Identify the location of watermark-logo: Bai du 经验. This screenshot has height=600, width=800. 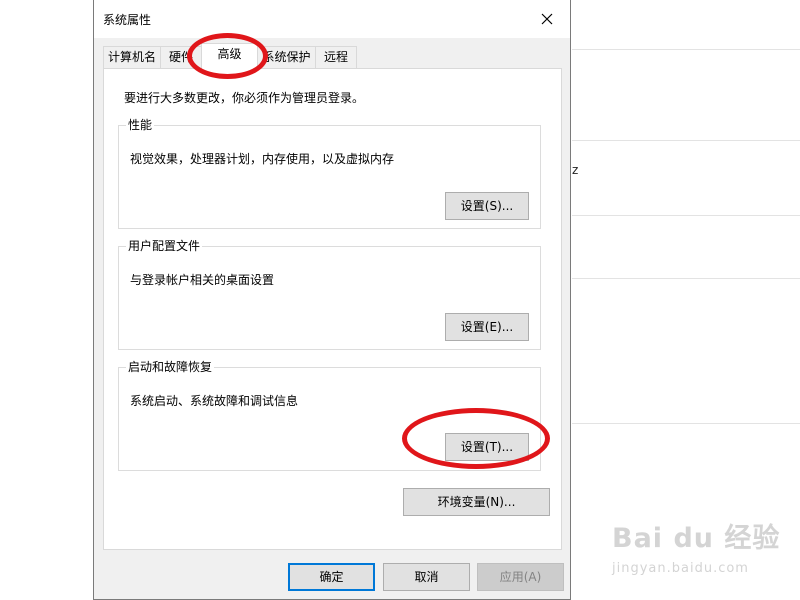
(696, 538).